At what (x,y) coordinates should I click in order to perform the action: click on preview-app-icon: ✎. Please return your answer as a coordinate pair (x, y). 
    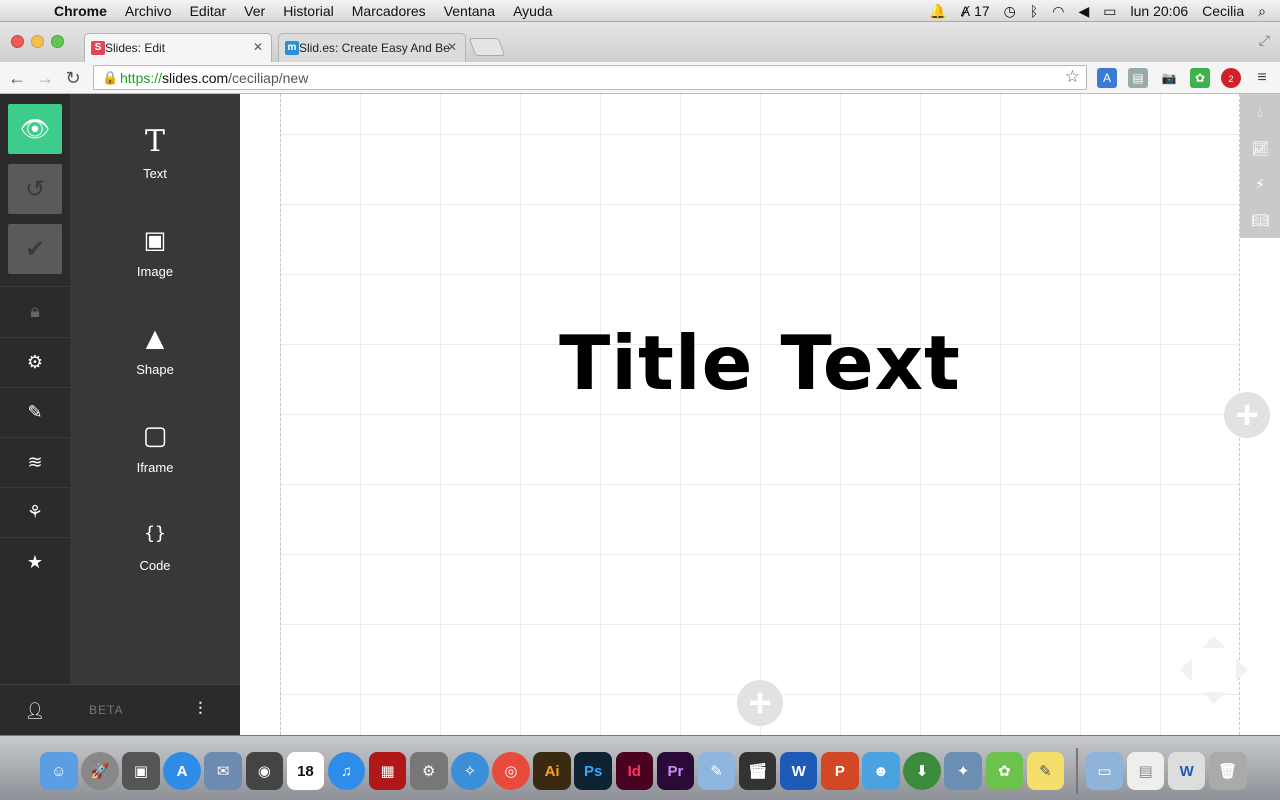
    Looking at the image, I should click on (716, 771).